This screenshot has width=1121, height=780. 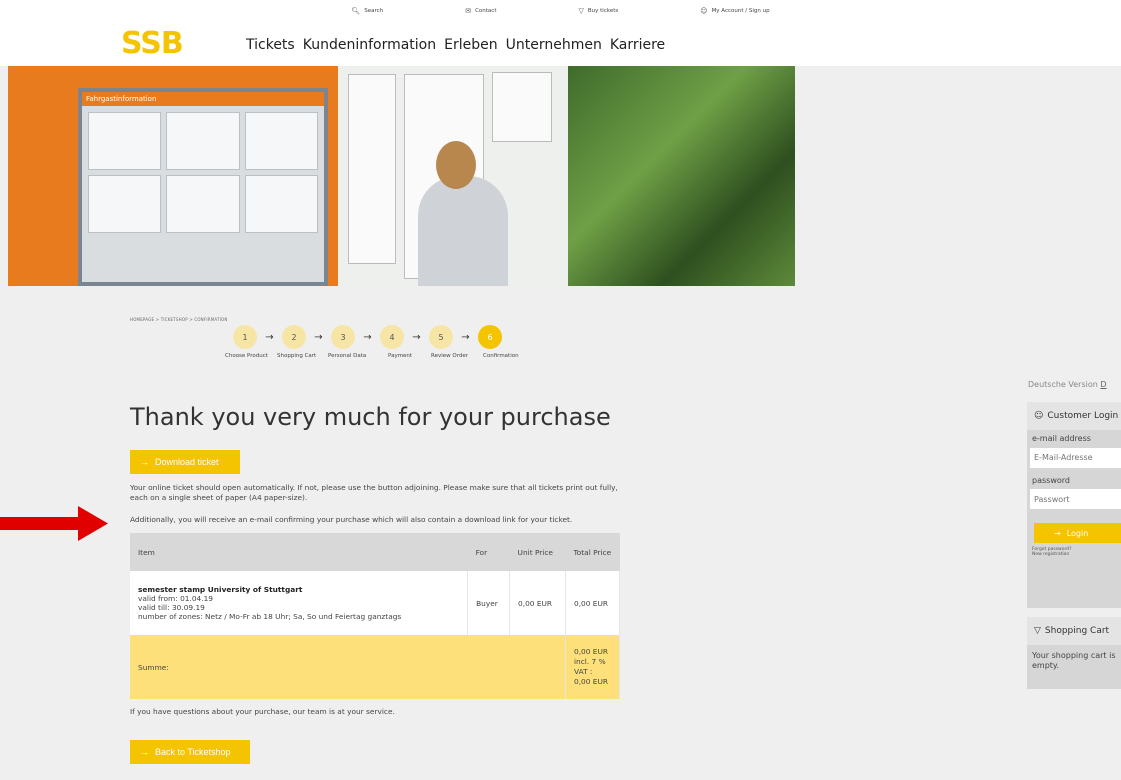 I want to click on sum-vat-label: incl. 7 % VAT :, so click(x=590, y=666).